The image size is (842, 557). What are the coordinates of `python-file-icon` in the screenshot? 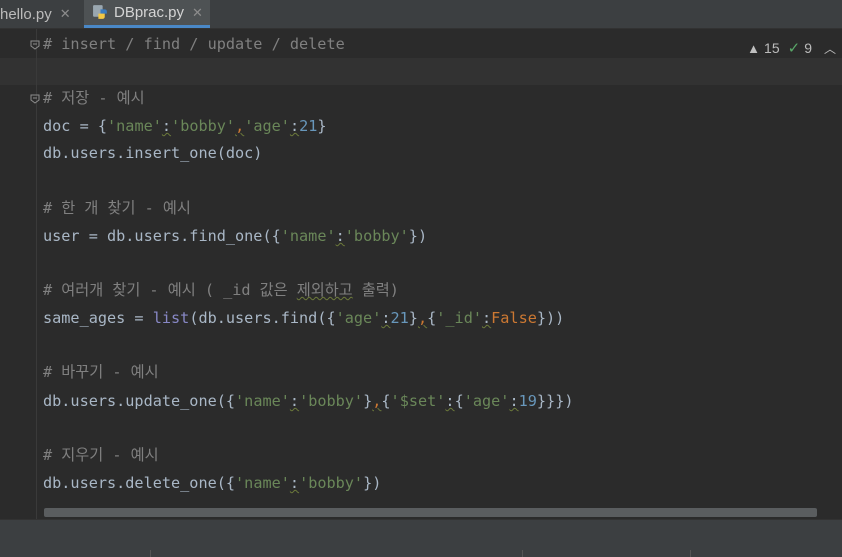 It's located at (100, 12).